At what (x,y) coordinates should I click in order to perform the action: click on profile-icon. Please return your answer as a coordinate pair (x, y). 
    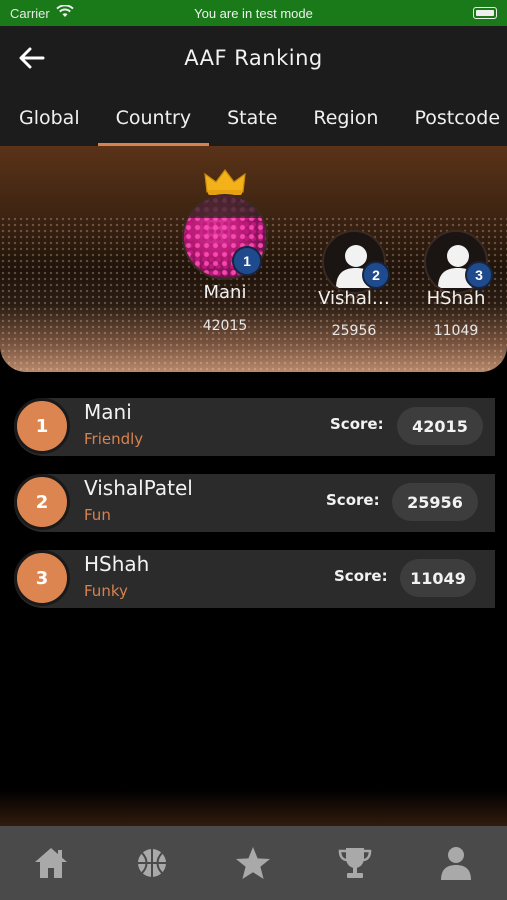
    Looking at the image, I should click on (456, 863).